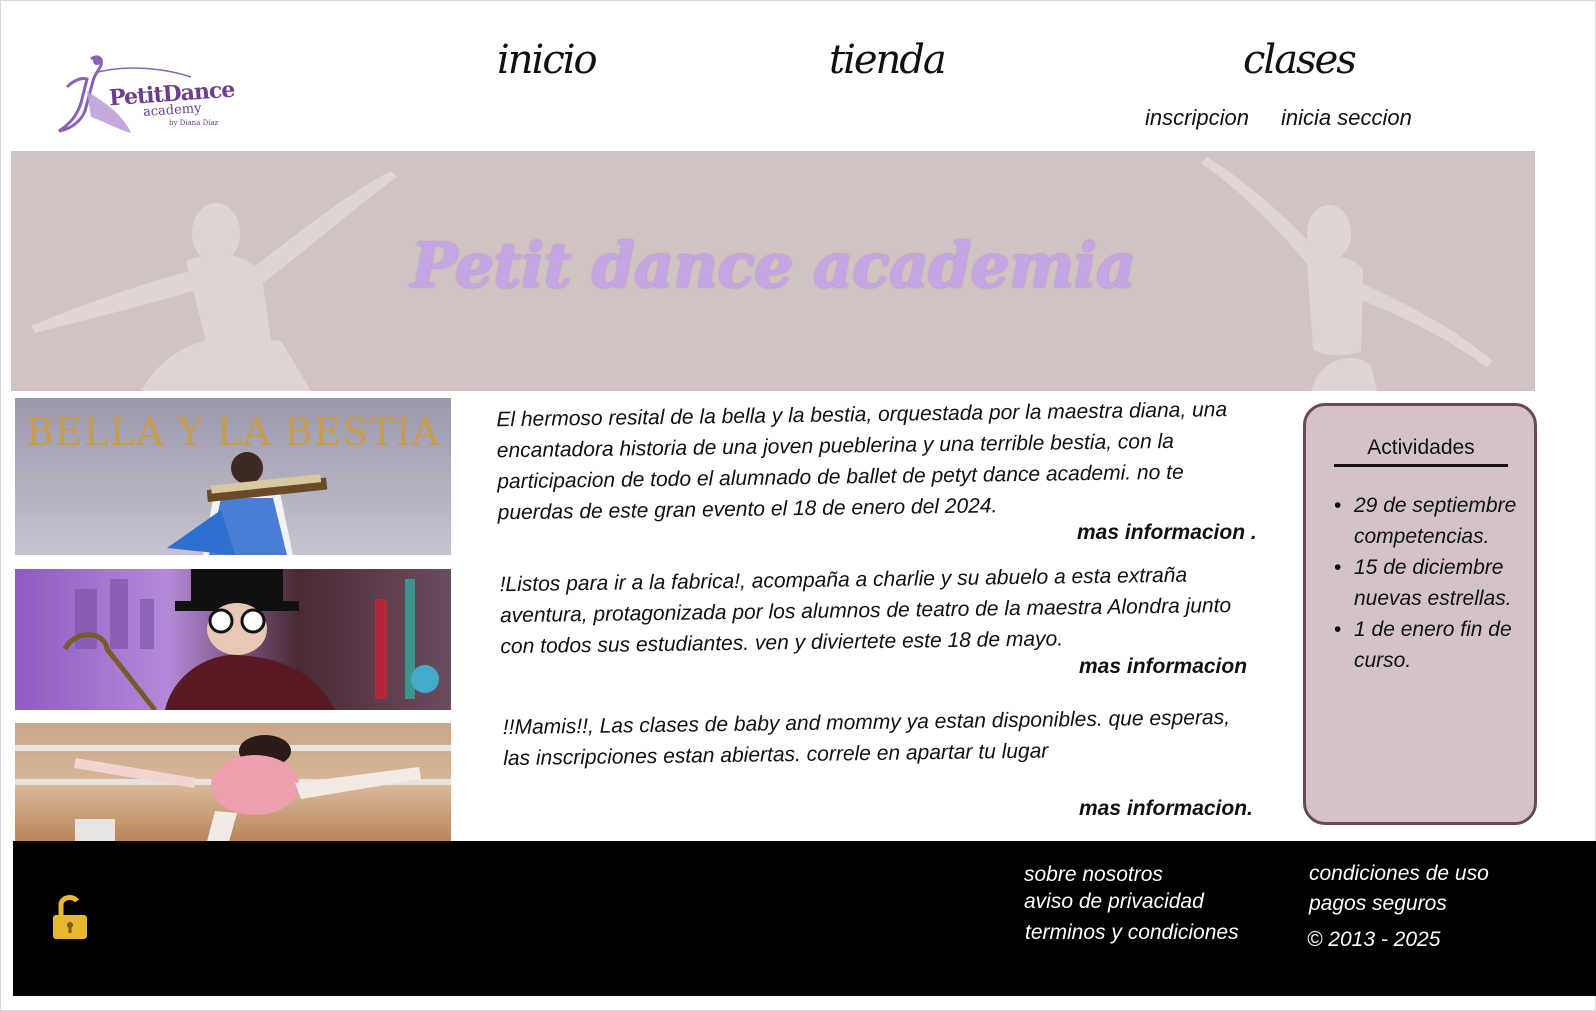 This screenshot has height=1011, width=1596. What do you see at coordinates (250, 639) in the screenshot?
I see `wonka-figure-icon` at bounding box center [250, 639].